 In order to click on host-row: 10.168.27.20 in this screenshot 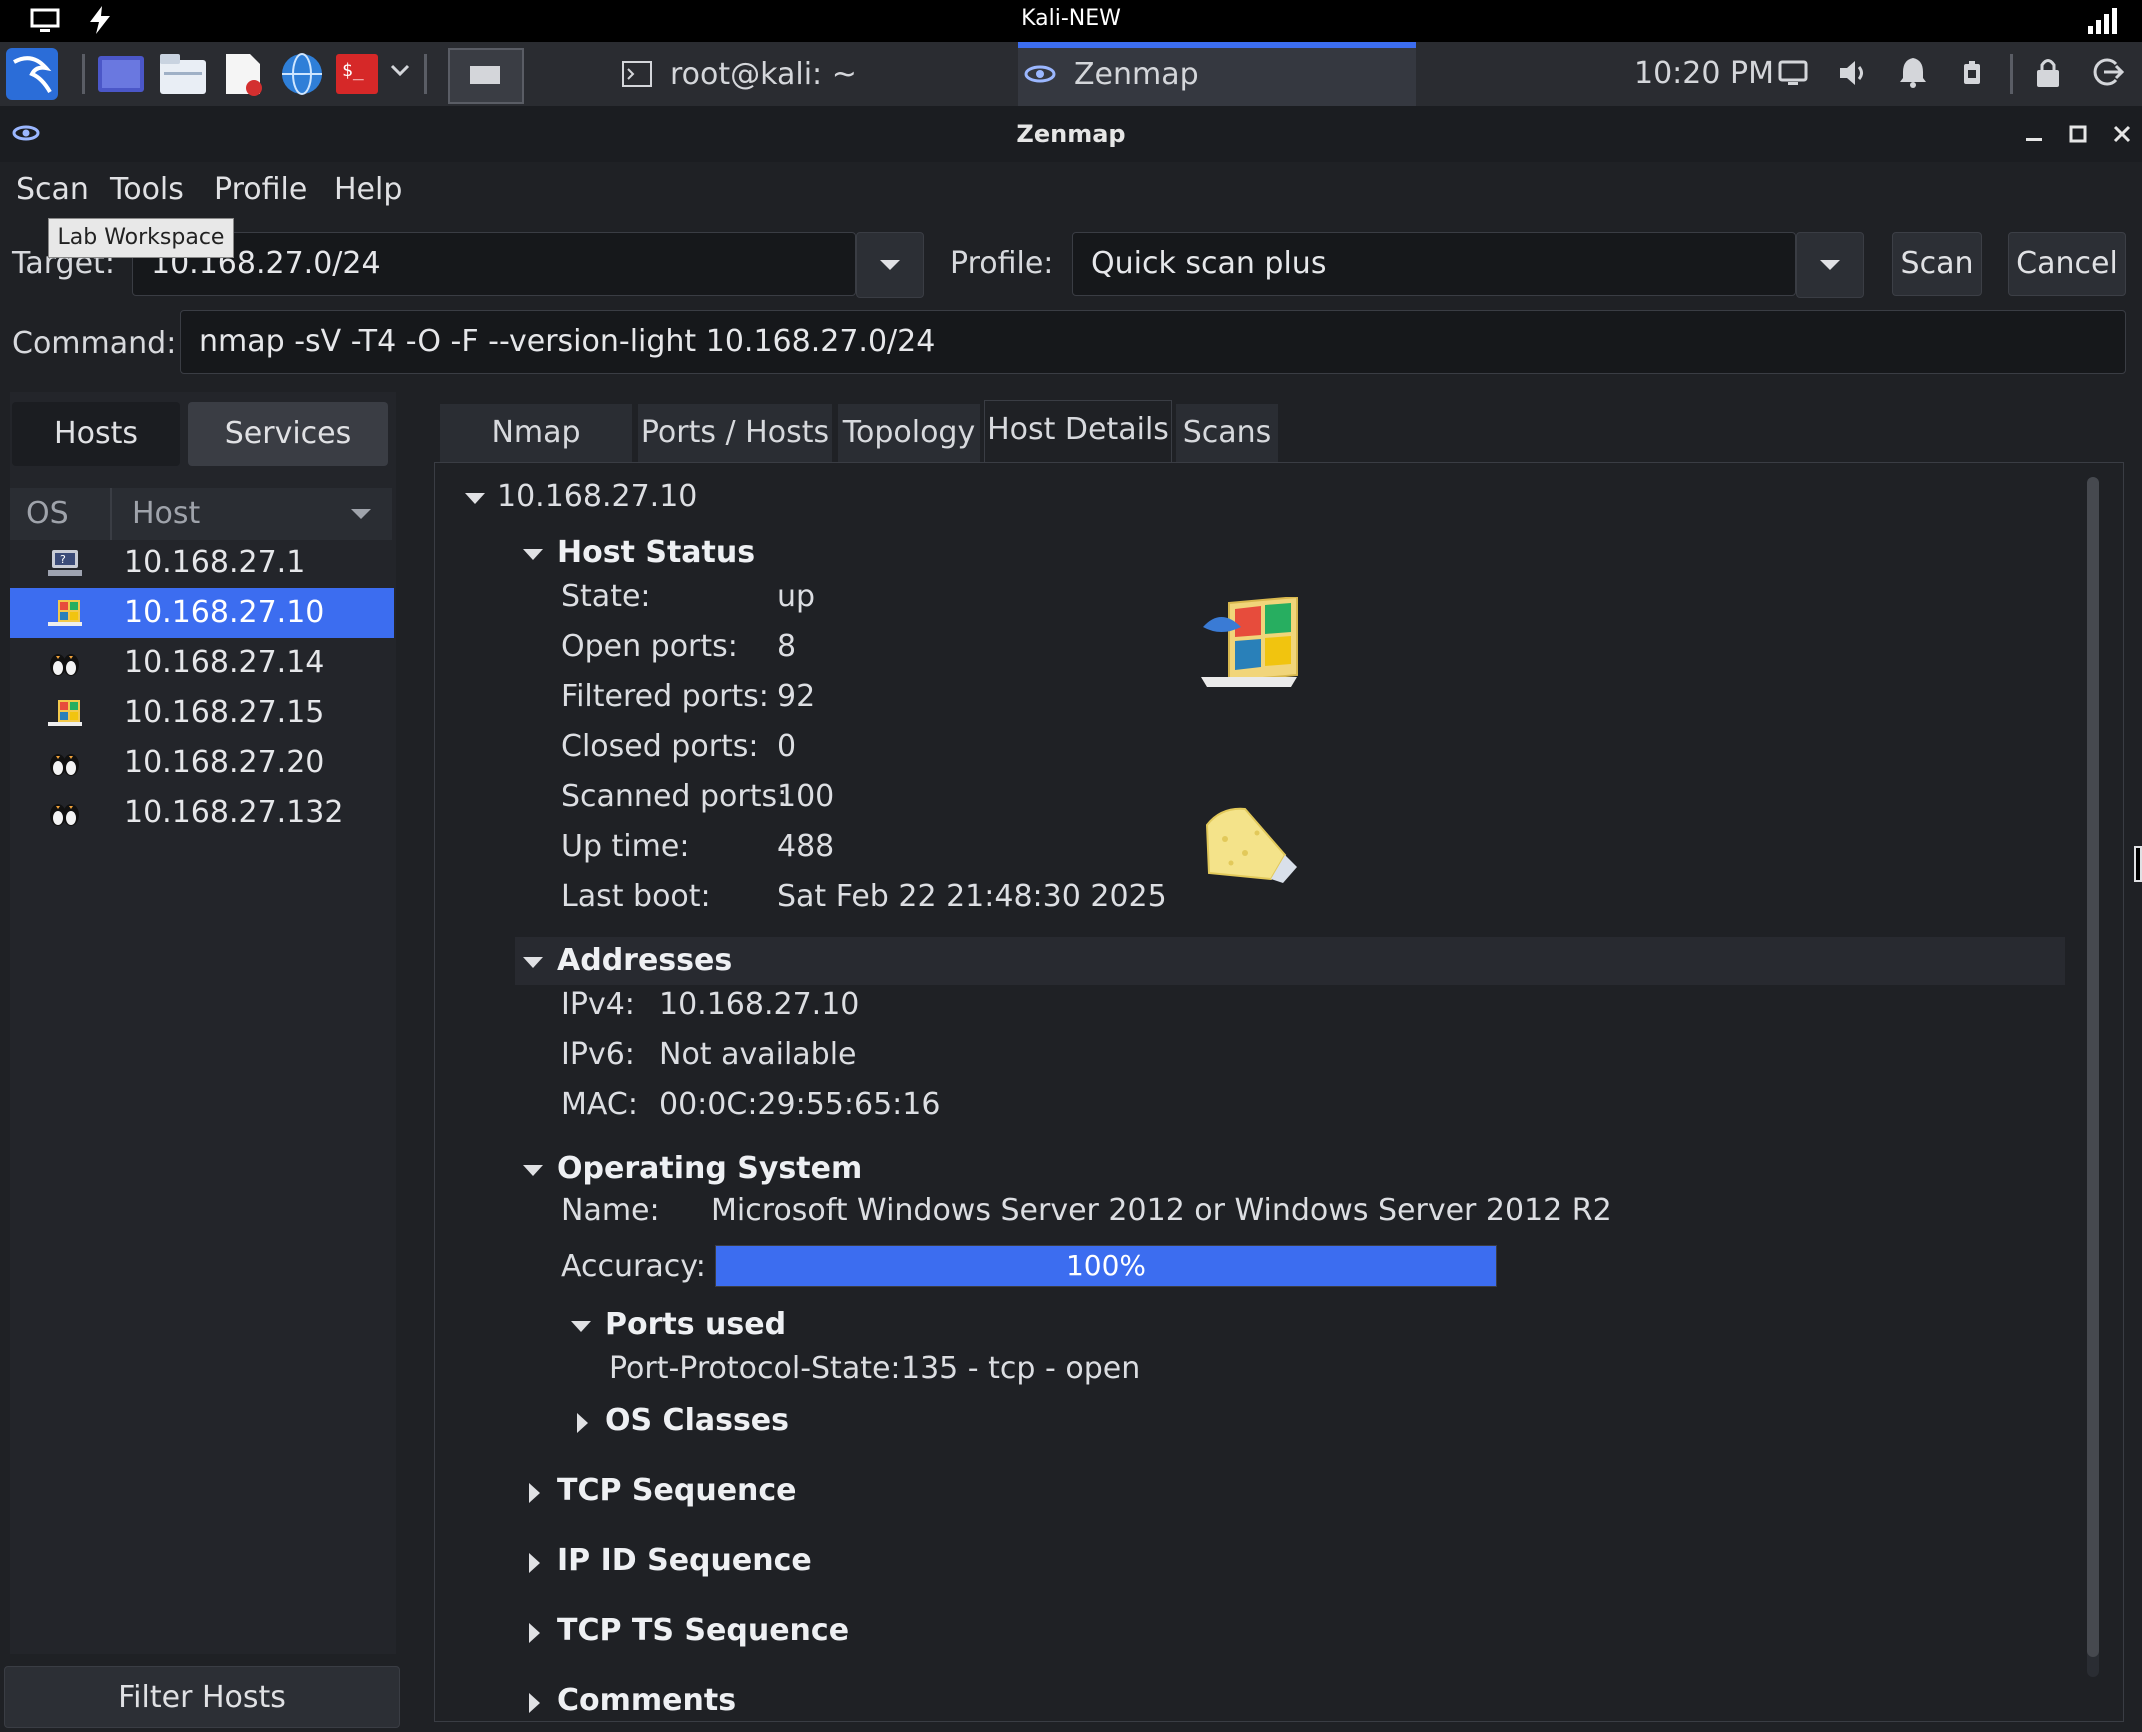, I will do `click(202, 763)`.